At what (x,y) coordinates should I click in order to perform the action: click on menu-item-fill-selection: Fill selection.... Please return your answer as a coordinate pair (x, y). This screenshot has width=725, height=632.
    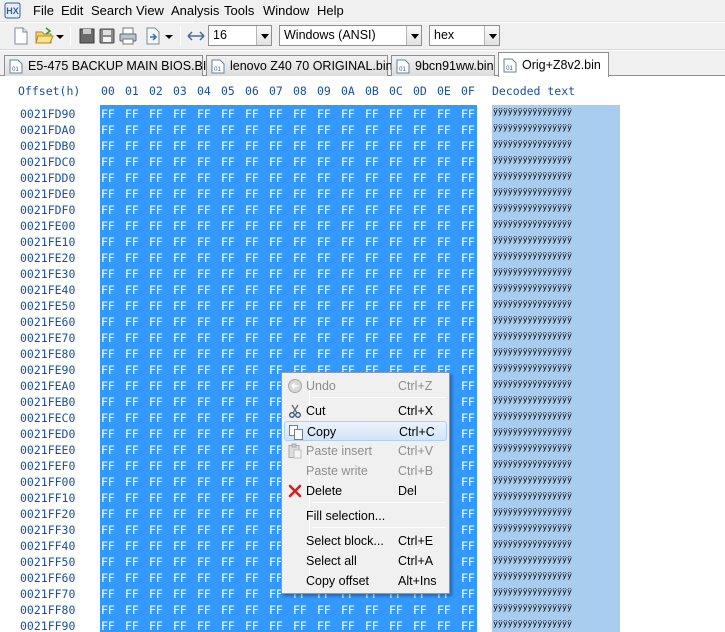
    Looking at the image, I should click on (365, 516).